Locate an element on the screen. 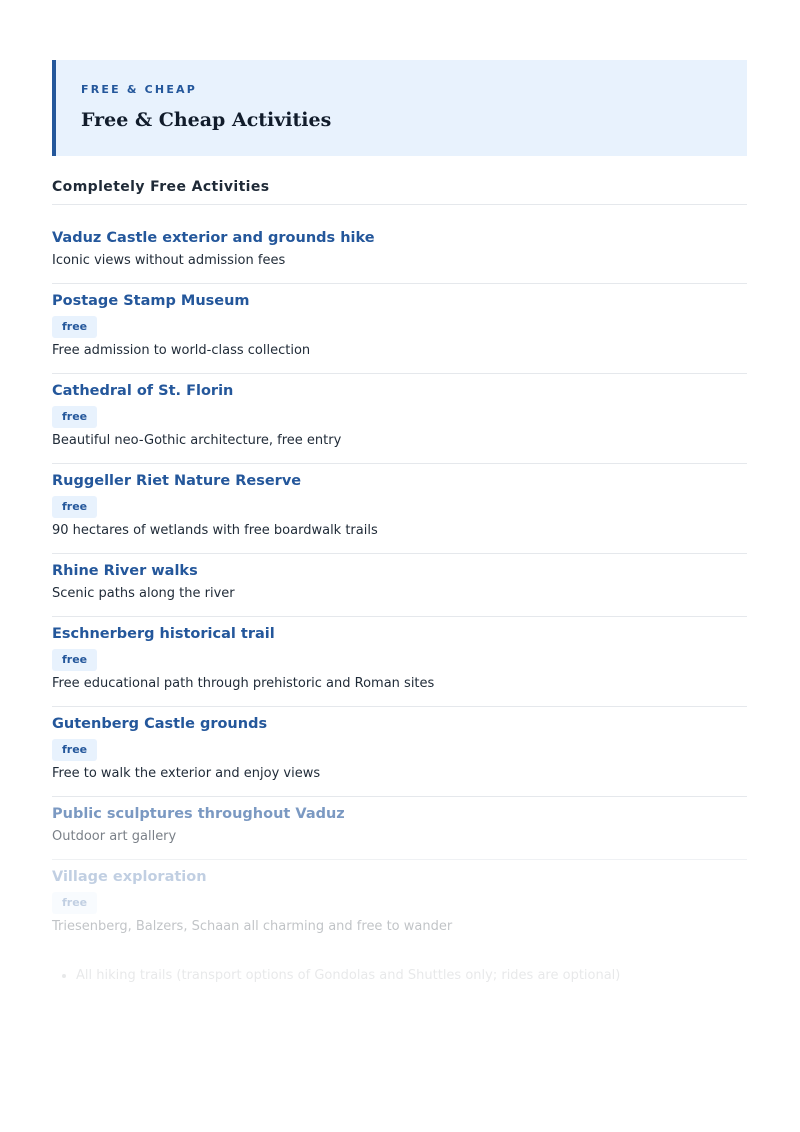 The image size is (800, 1132). activity-name: Eschnerberg historical trail is located at coordinates (399, 634).